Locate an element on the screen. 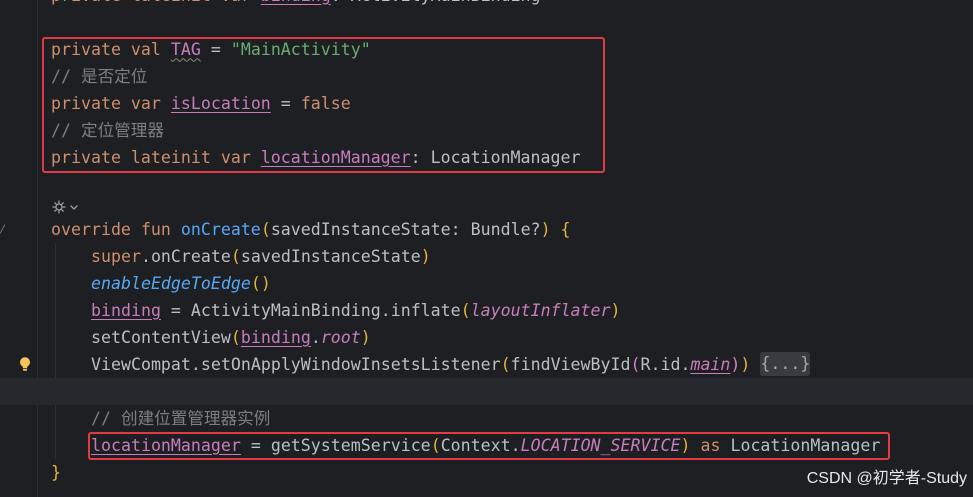  plain-token: savedInstanceState is located at coordinates (330, 256).